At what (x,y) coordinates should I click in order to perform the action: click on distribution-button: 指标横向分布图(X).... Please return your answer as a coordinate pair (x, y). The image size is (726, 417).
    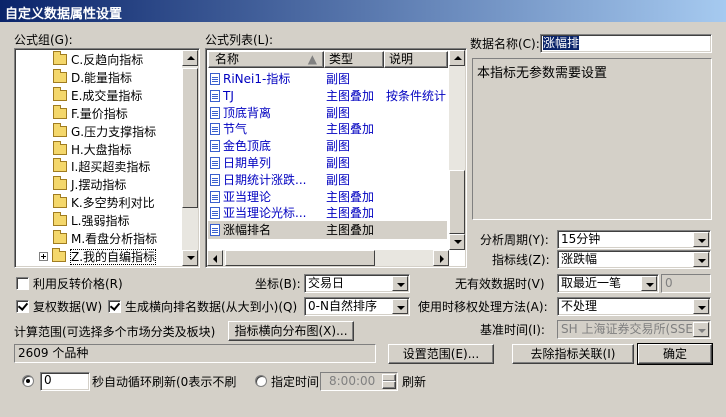
    Looking at the image, I should click on (291, 331).